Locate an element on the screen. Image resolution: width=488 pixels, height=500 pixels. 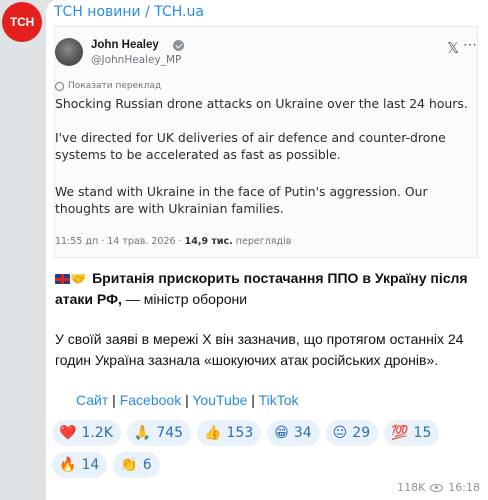
link-tiktok: TikTok is located at coordinates (279, 400).